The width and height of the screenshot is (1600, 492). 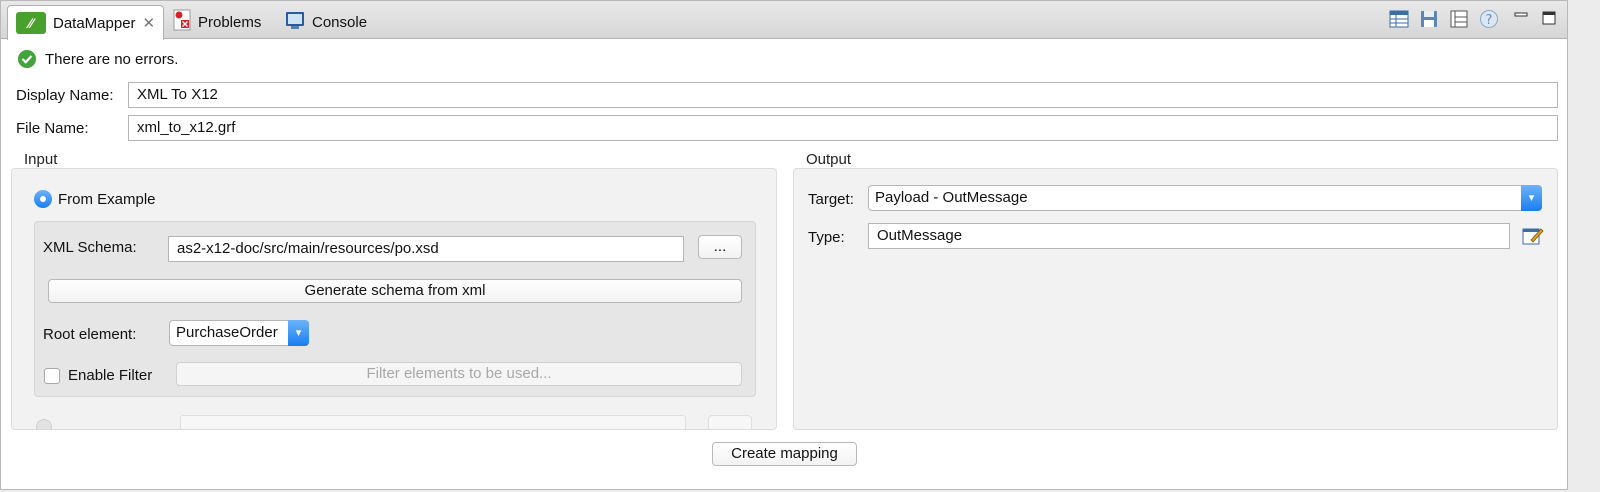 I want to click on tab-label: DataMapper, so click(x=94, y=23).